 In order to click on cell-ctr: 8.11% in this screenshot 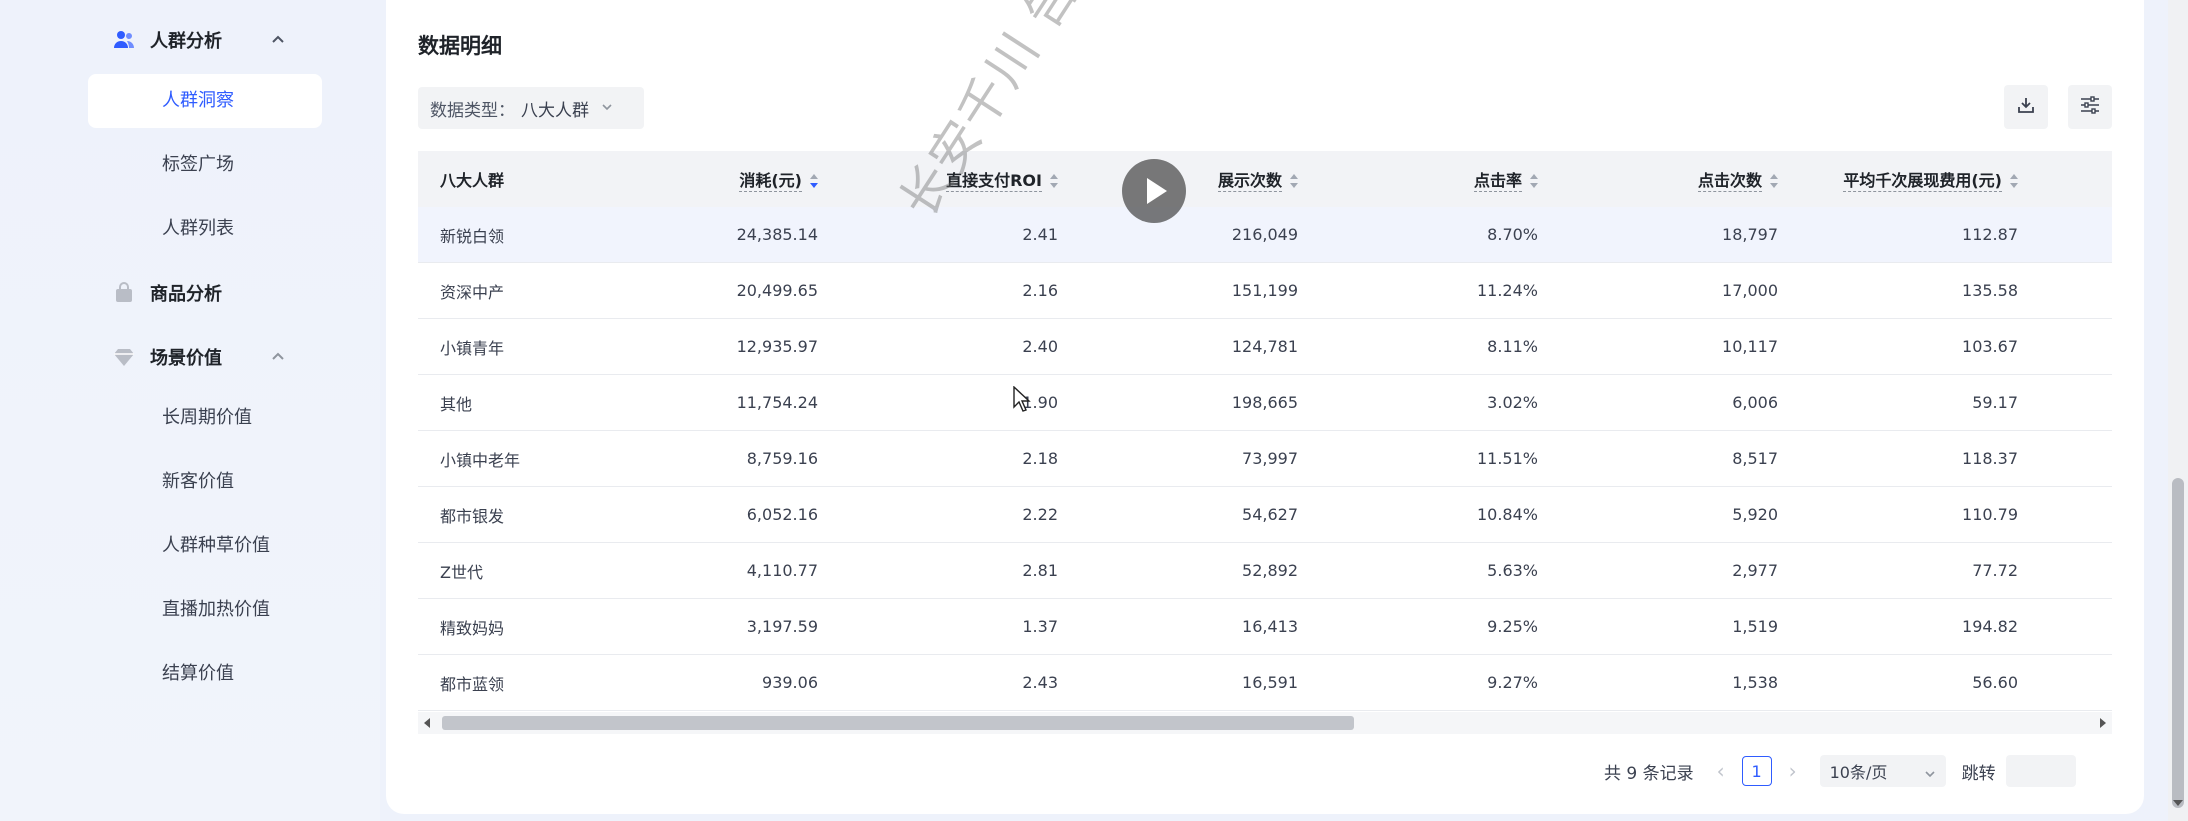, I will do `click(1512, 346)`.